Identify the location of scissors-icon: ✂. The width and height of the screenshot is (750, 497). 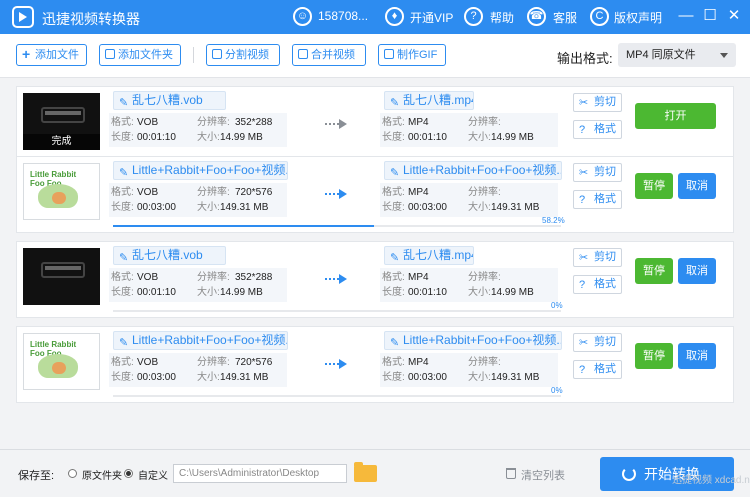
(584, 103).